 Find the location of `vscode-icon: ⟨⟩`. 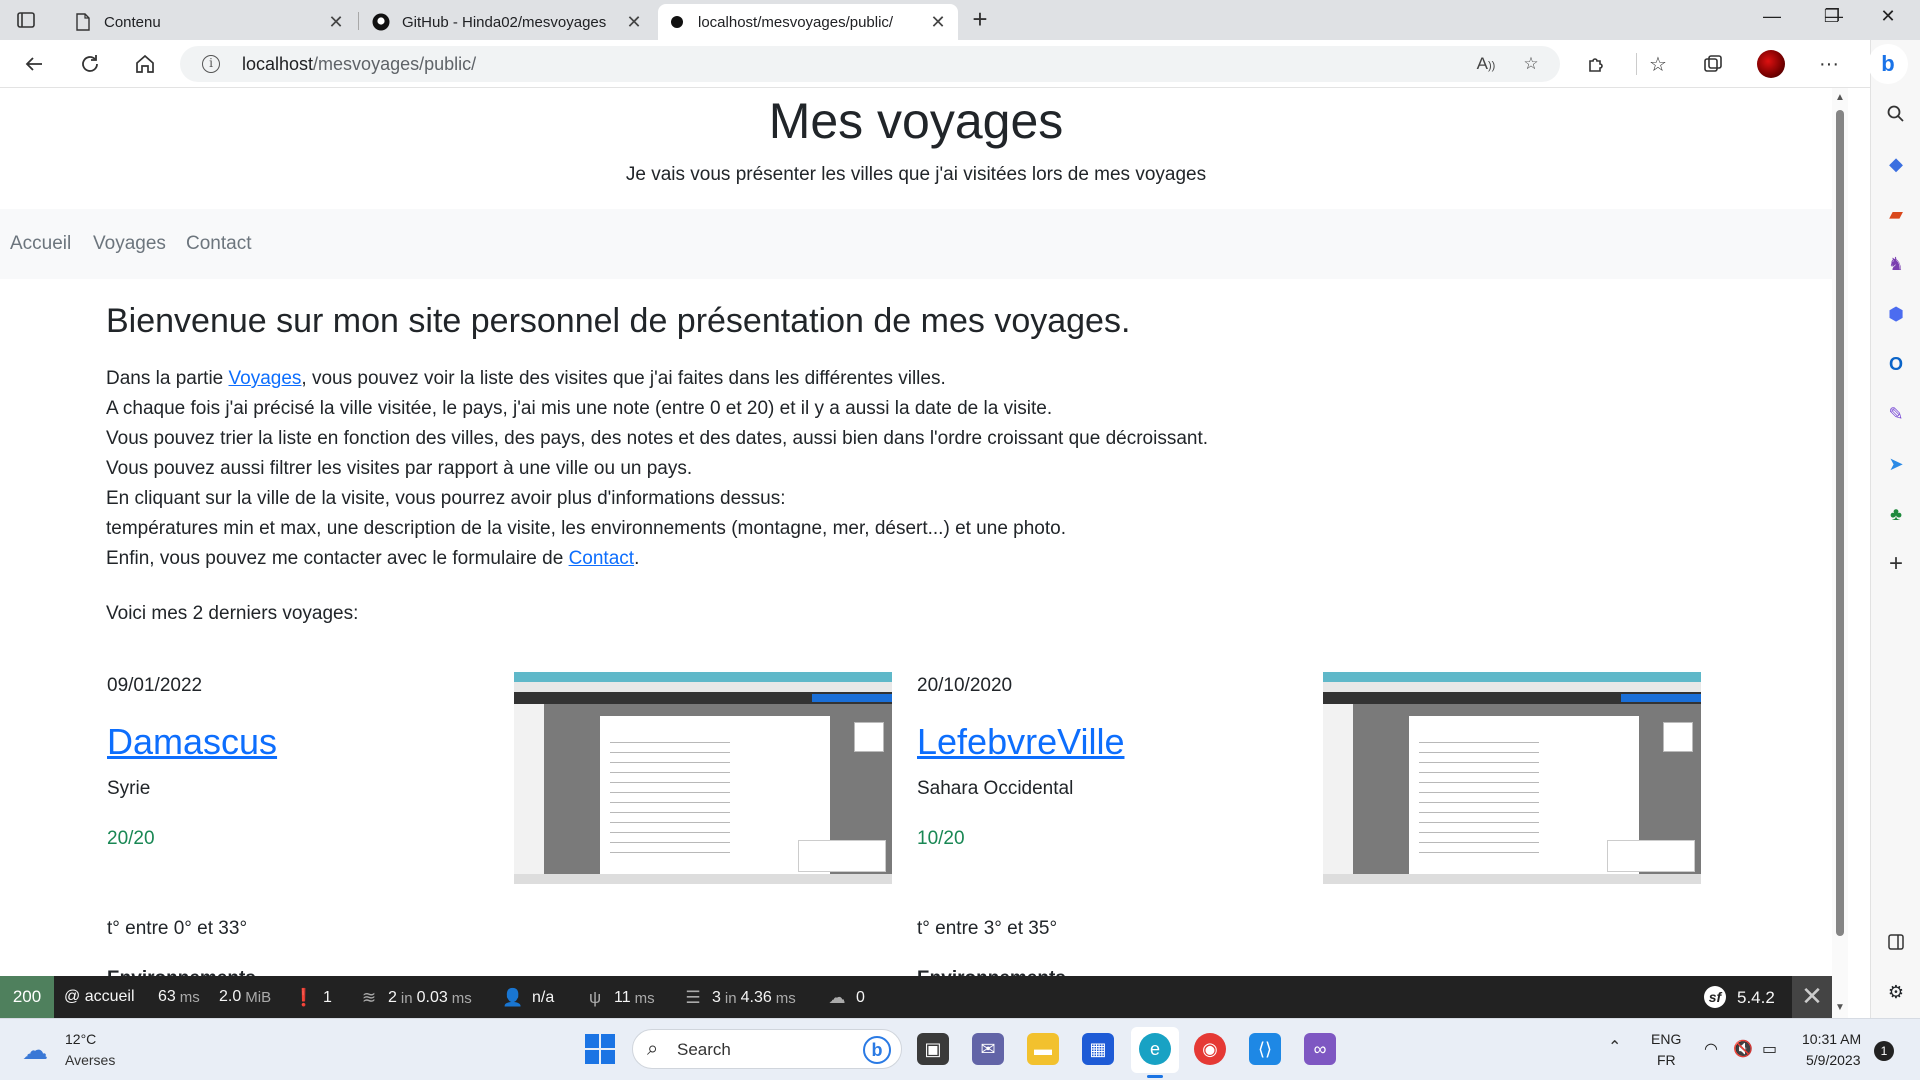

vscode-icon: ⟨⟩ is located at coordinates (1265, 1049).